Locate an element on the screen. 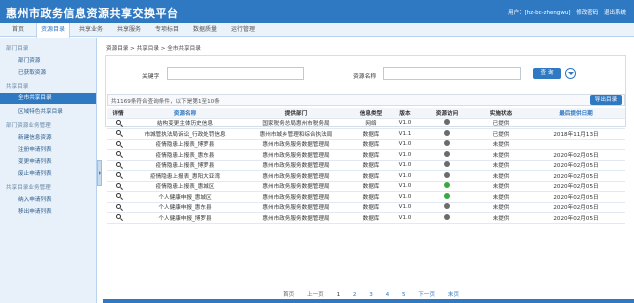 The image size is (634, 303). expand-search-icon is located at coordinates (570, 73).